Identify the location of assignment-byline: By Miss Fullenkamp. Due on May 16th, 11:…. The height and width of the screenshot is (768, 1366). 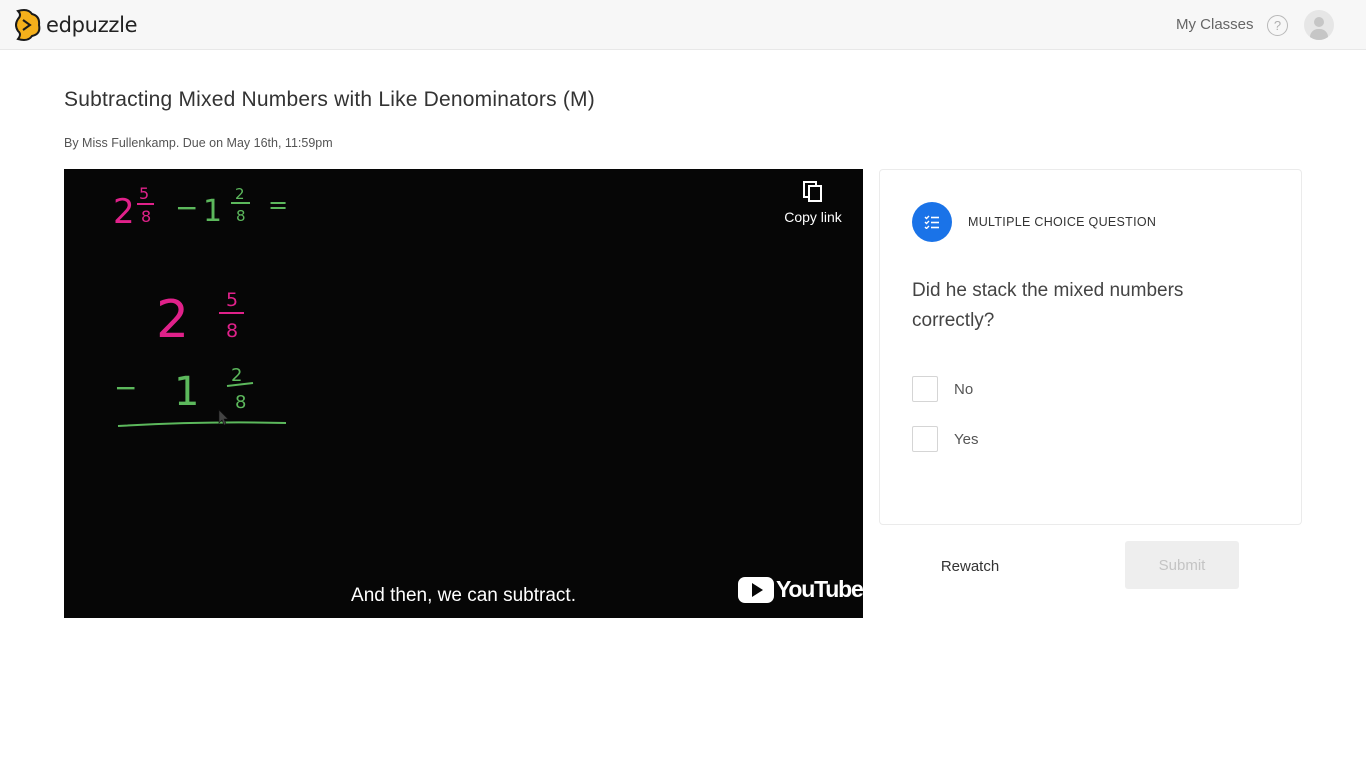
(198, 143).